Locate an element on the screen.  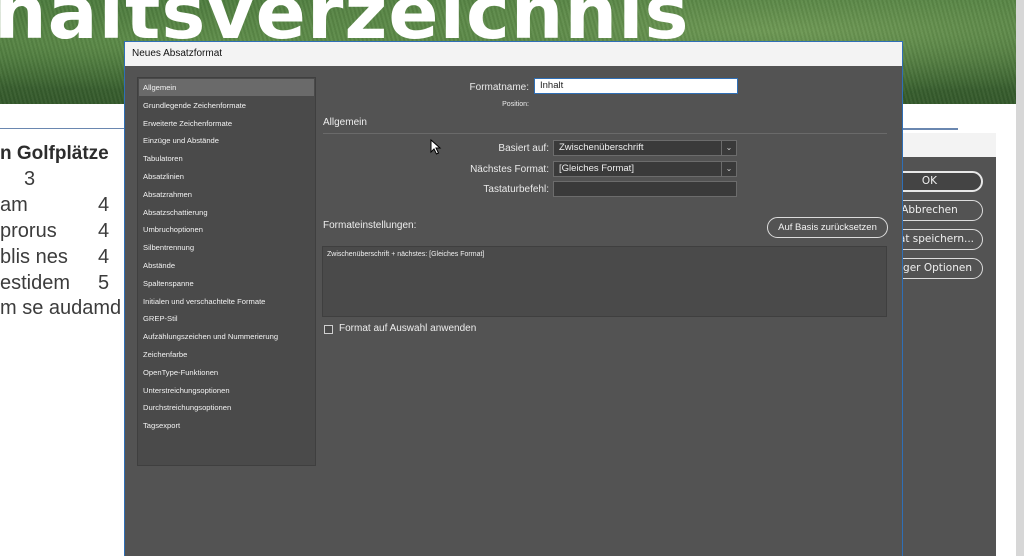
pasteboard-strip is located at coordinates (1020, 278).